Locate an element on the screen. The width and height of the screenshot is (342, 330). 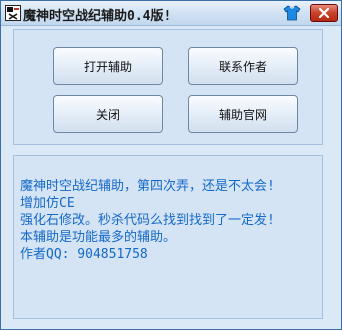
app-icon is located at coordinates (13, 13).